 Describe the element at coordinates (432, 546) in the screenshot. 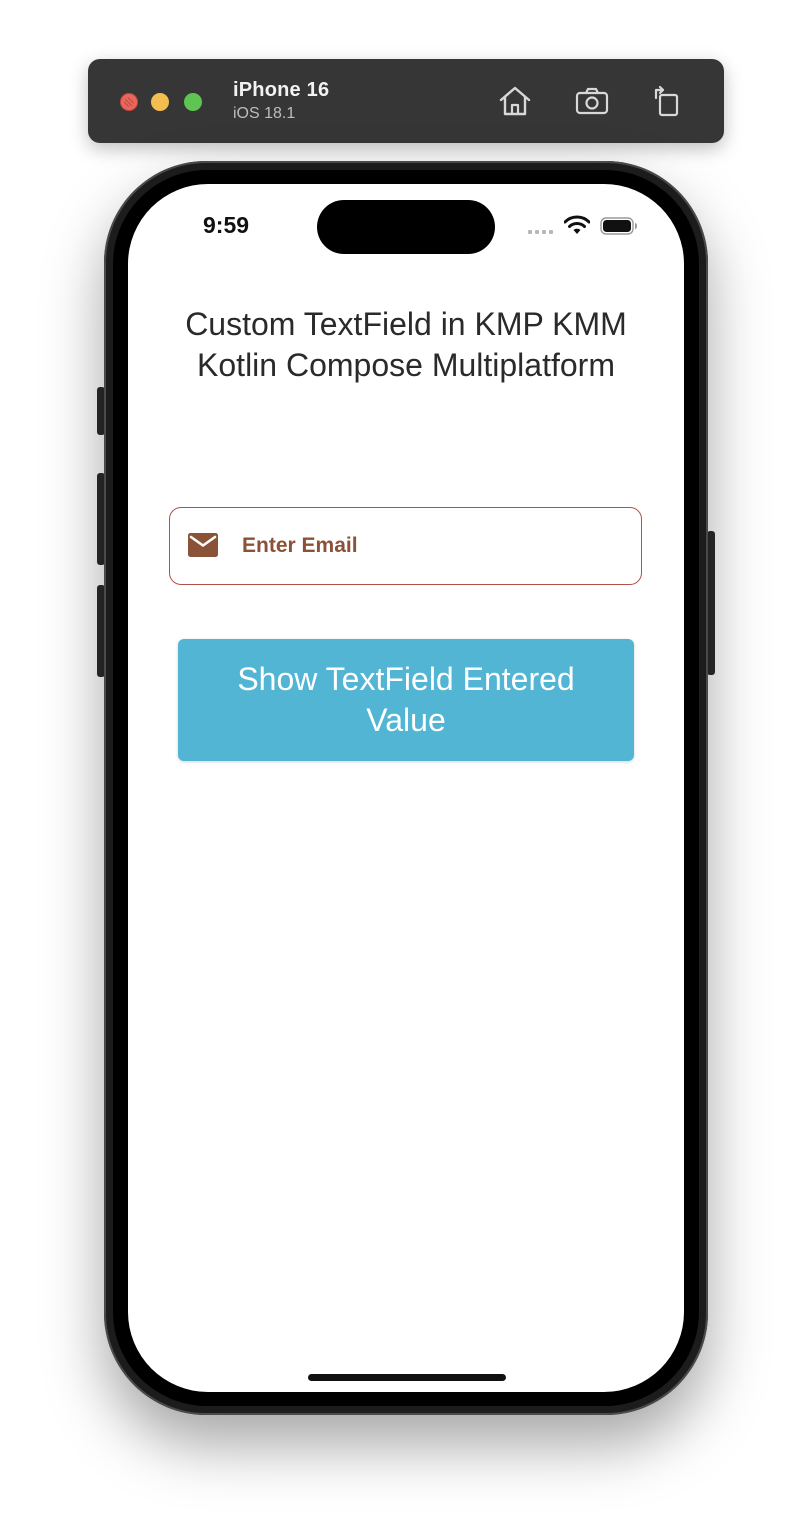

I see `email-input` at that location.